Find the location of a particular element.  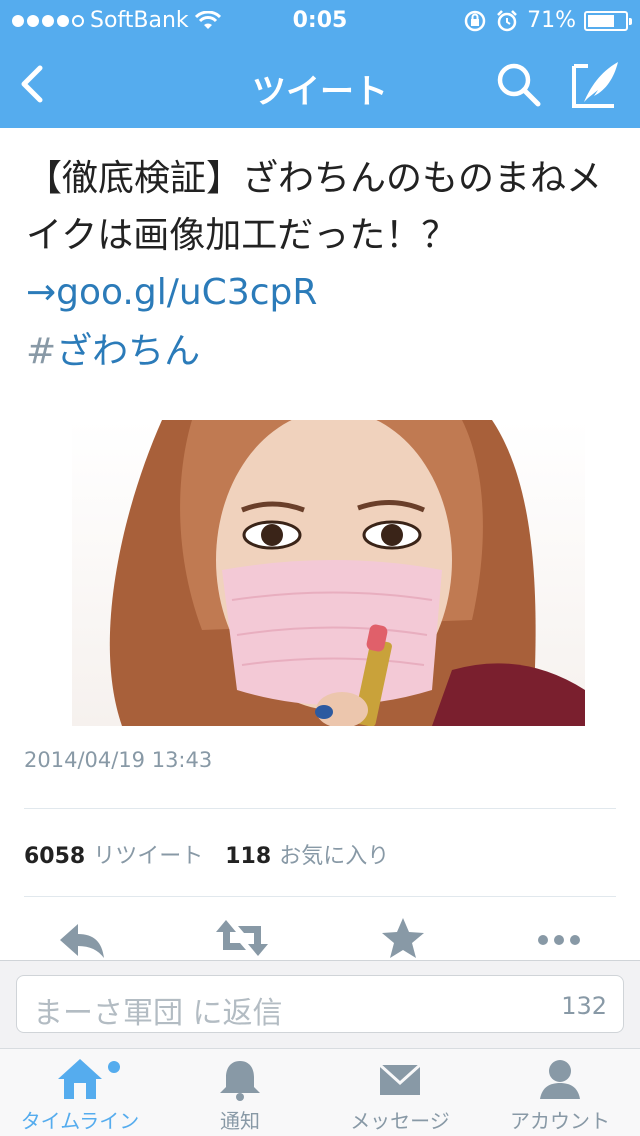

reply-button is located at coordinates (81, 938).